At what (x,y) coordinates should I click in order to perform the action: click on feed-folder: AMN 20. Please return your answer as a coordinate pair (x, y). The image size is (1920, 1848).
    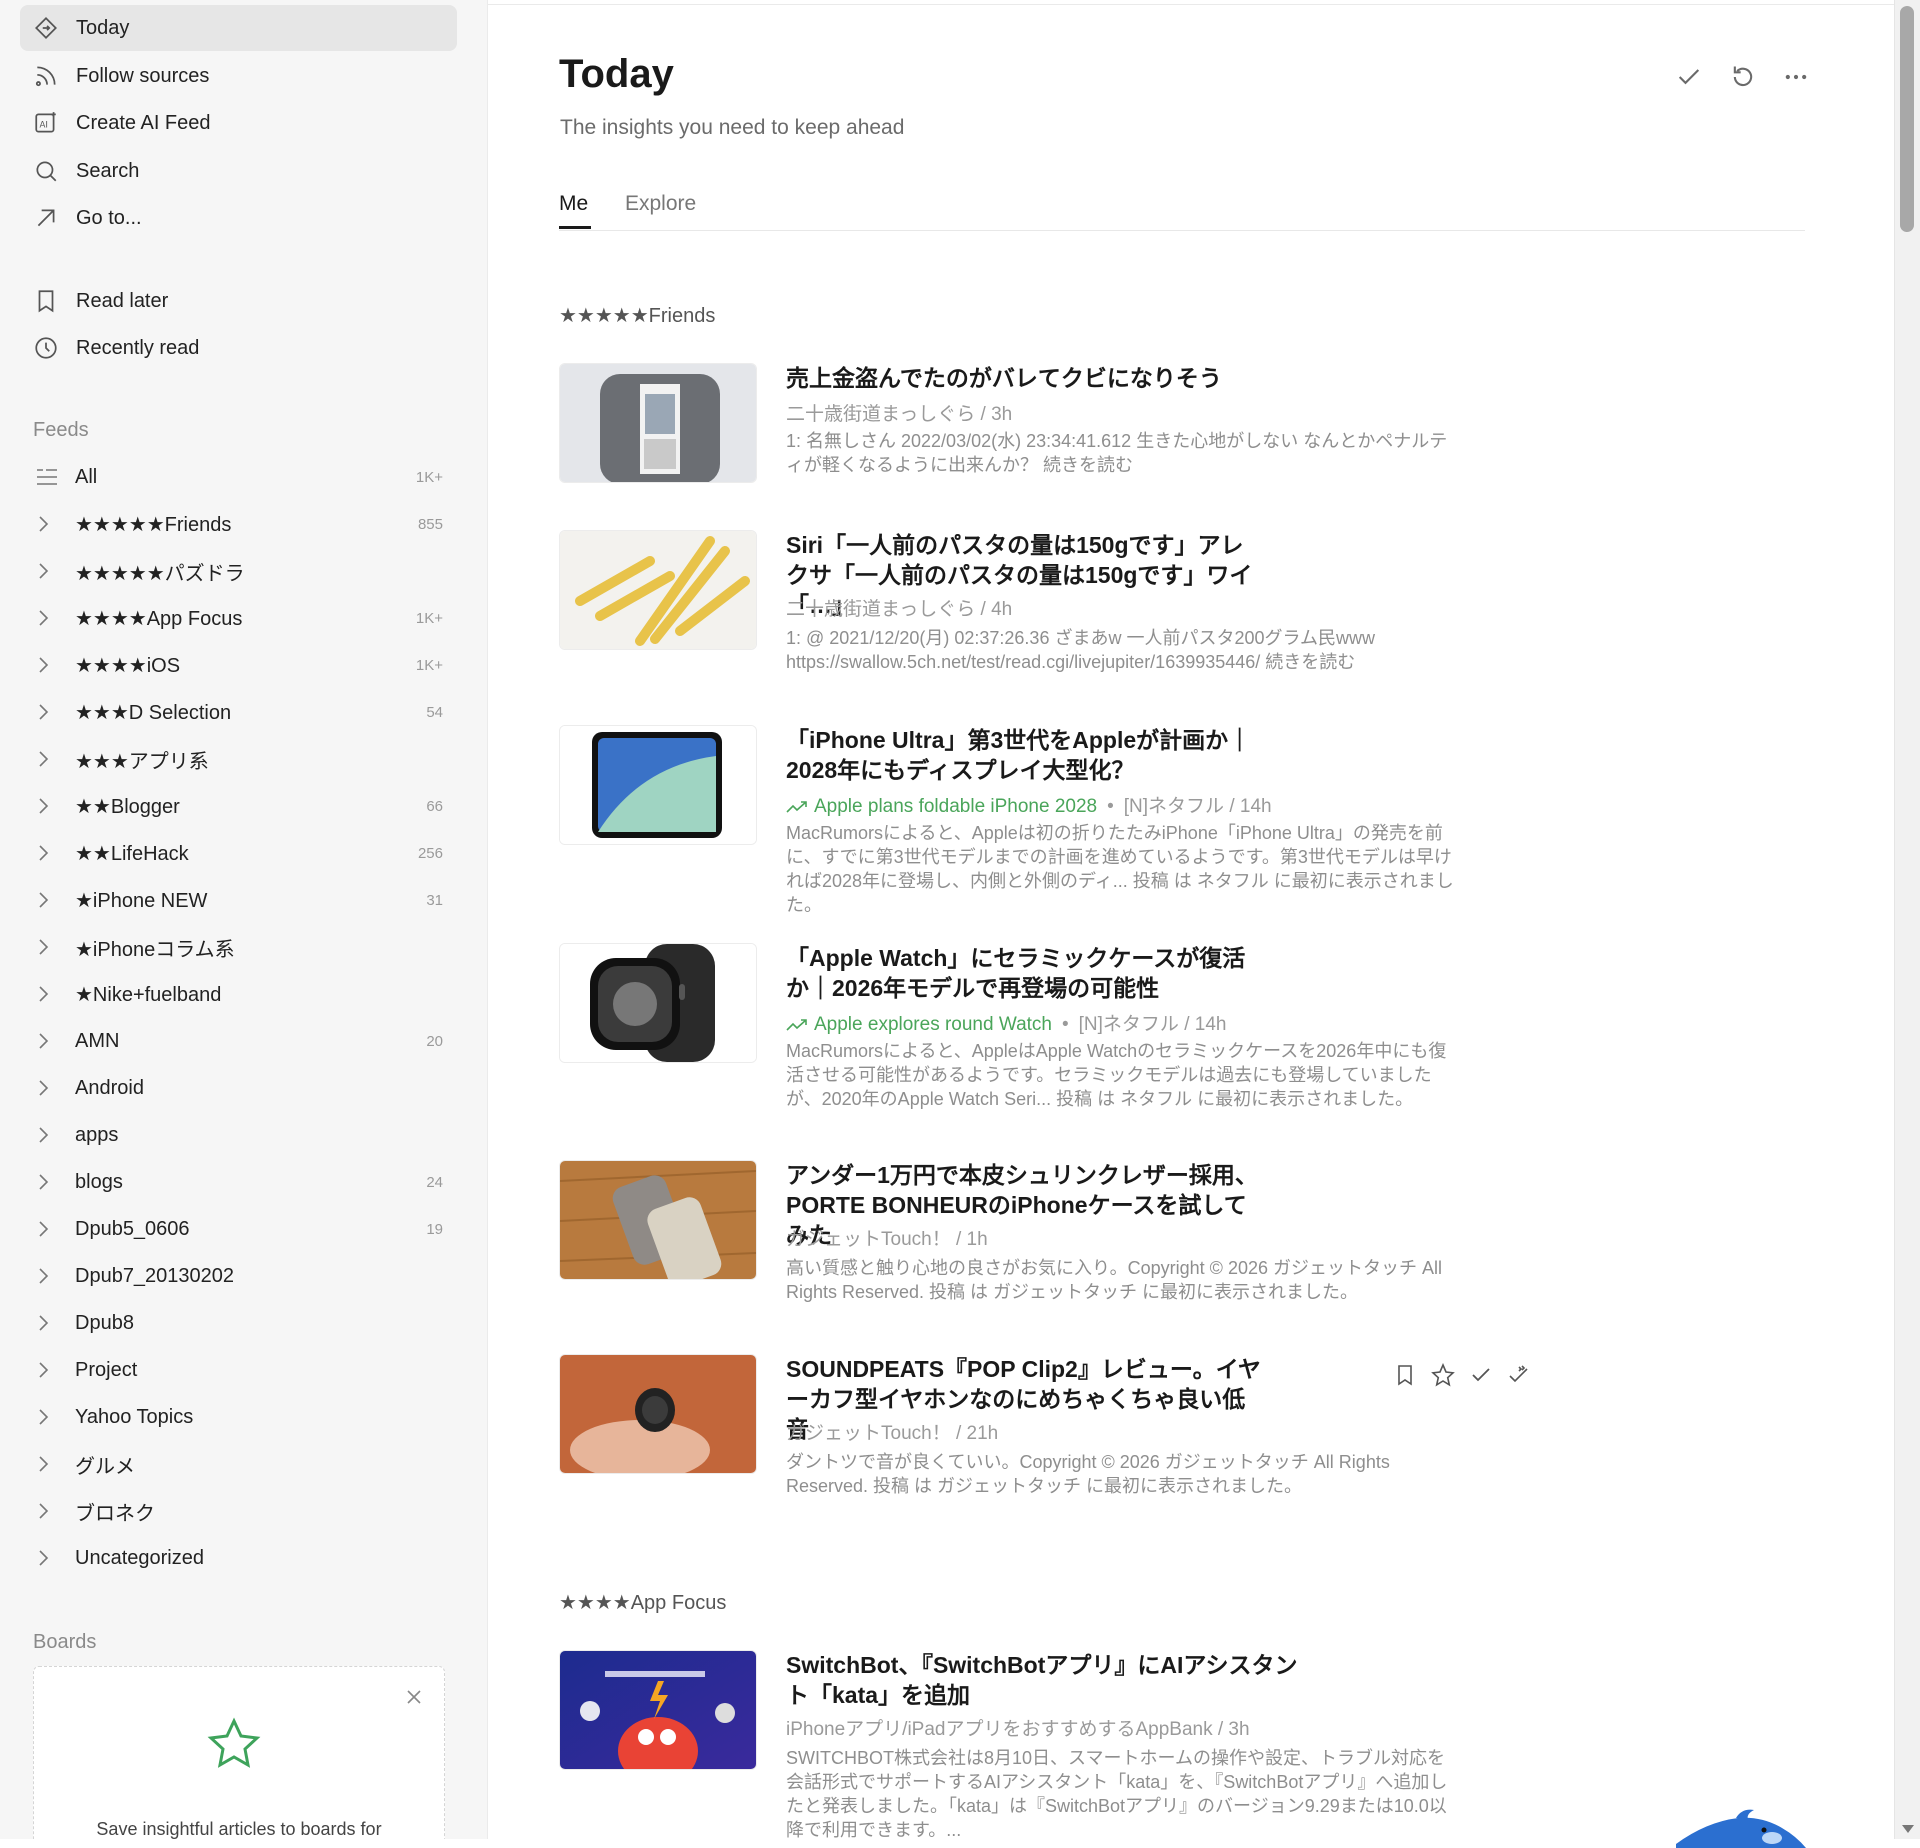
    Looking at the image, I should click on (238, 1041).